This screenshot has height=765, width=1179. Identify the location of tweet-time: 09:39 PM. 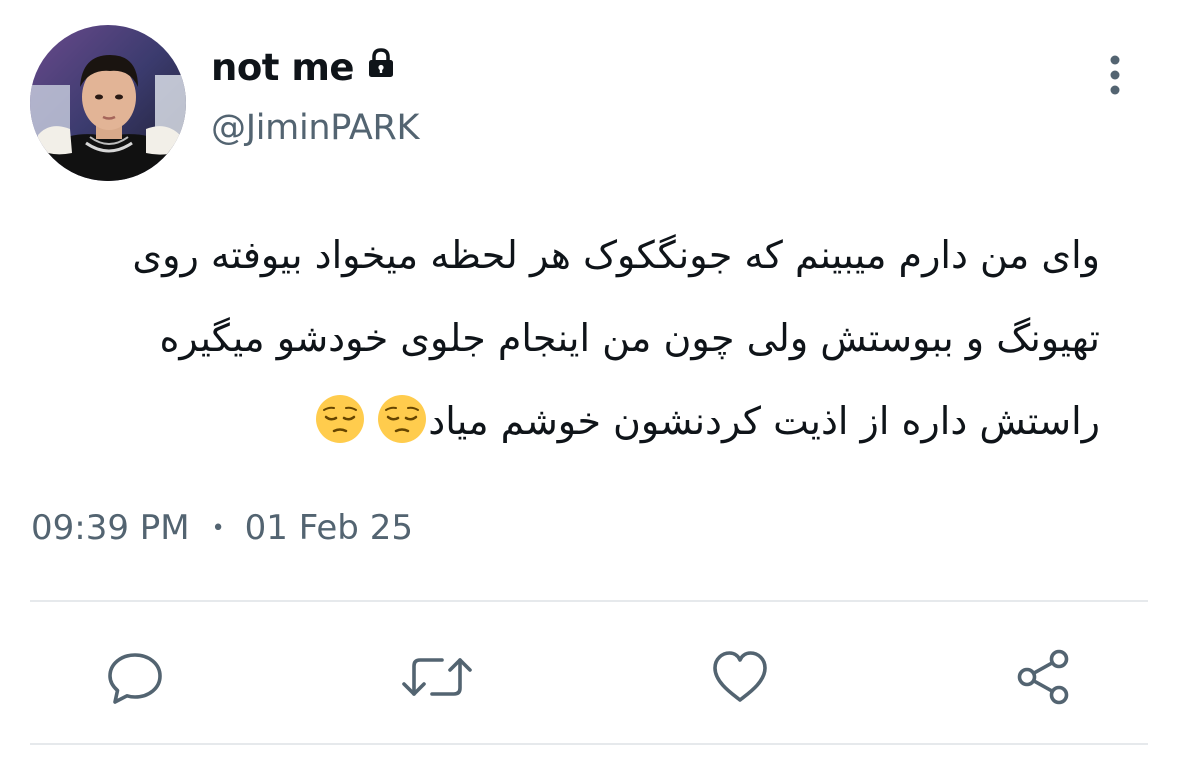
(110, 528).